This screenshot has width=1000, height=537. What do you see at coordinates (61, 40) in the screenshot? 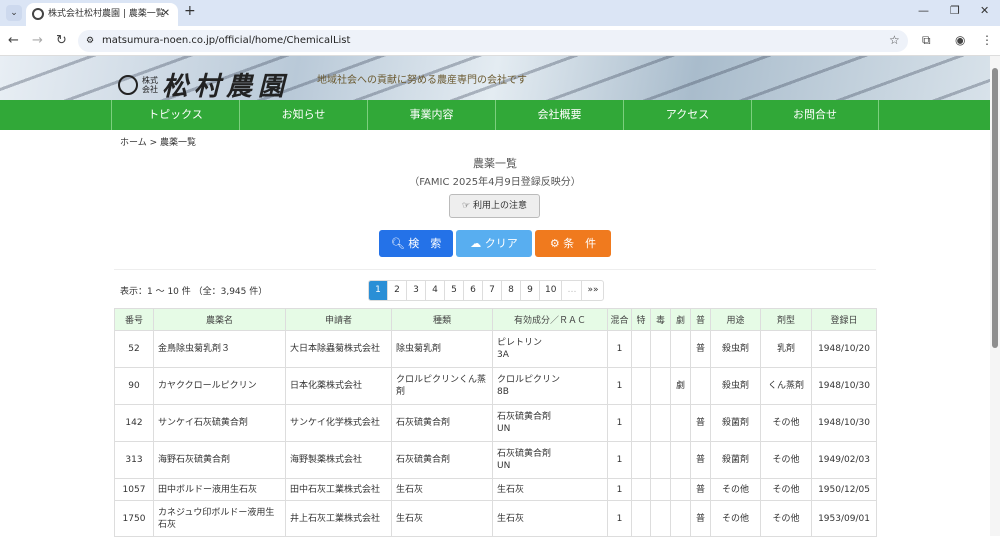
I see `reload-icon: ↻` at bounding box center [61, 40].